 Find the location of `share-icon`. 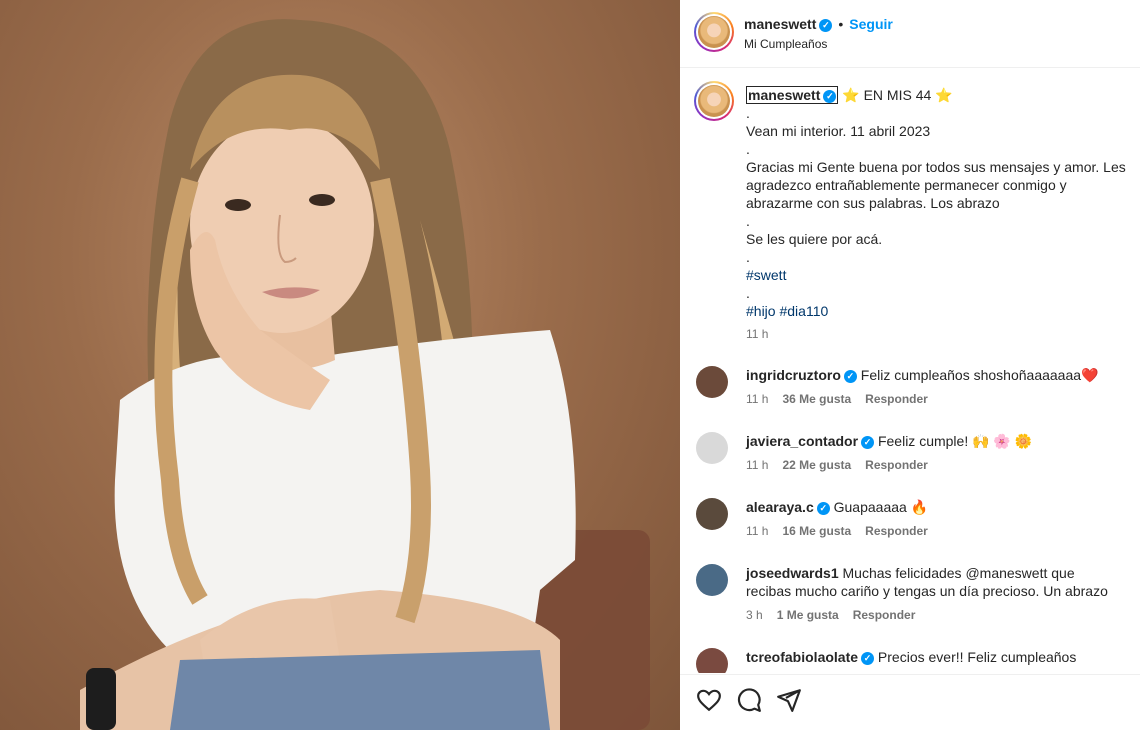

share-icon is located at coordinates (789, 700).